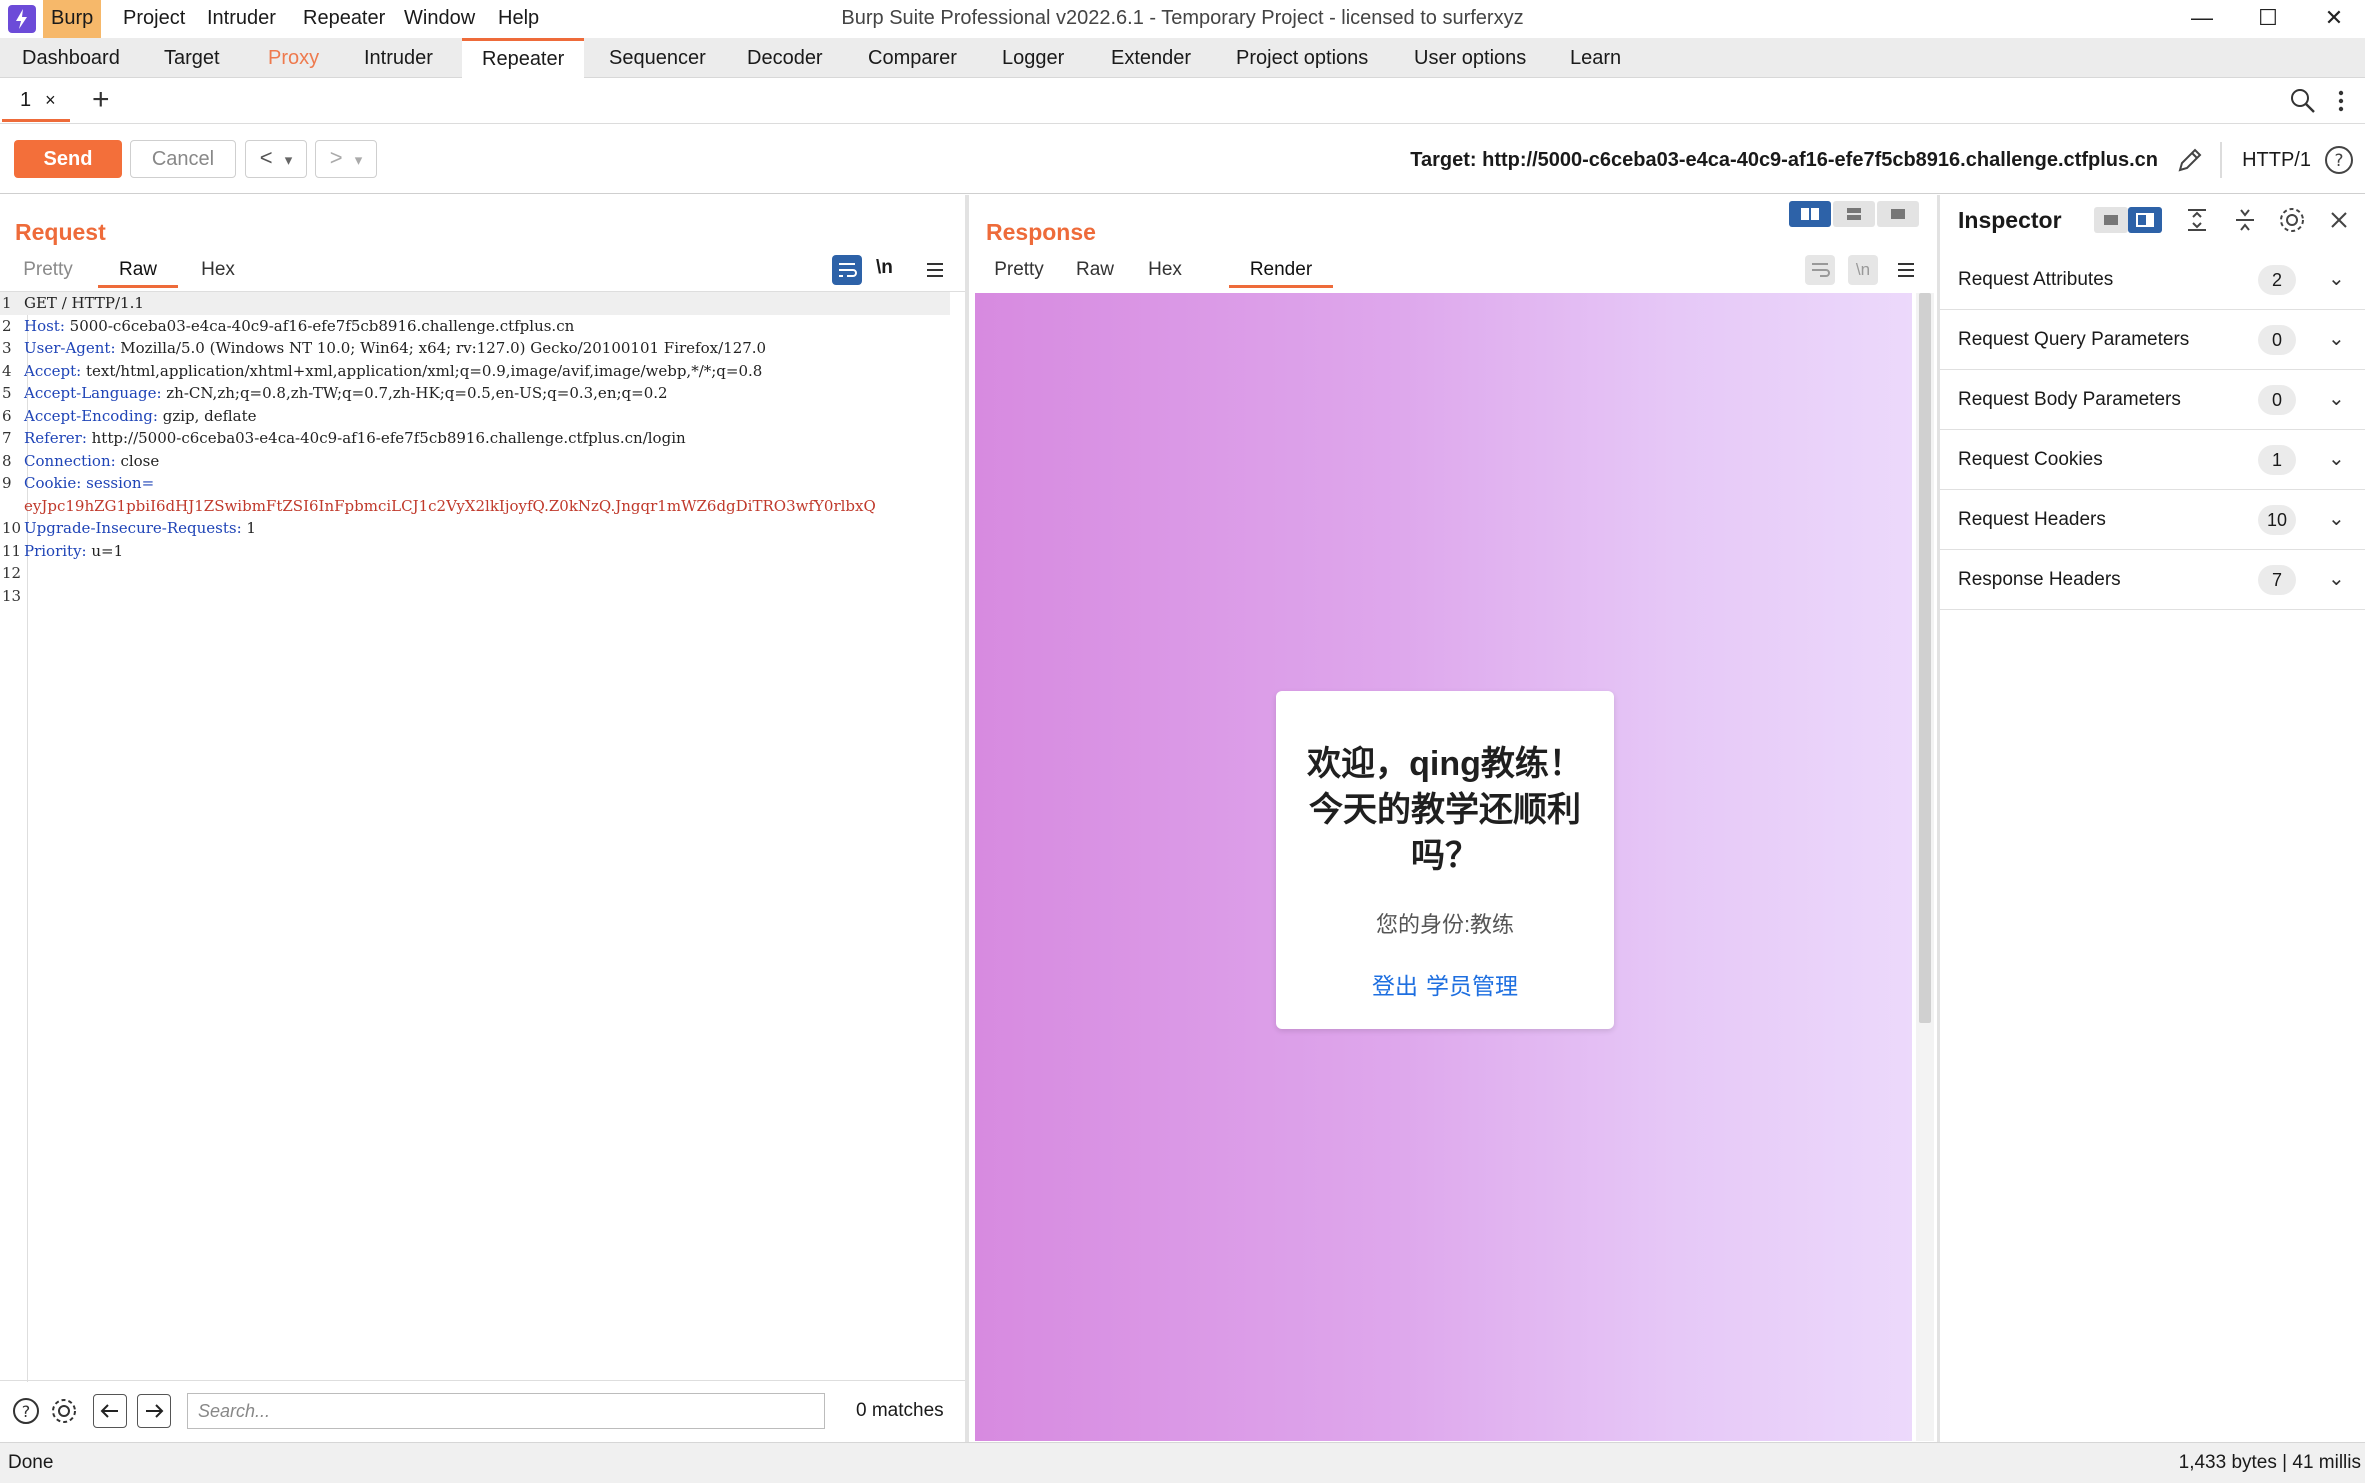 This screenshot has height=1483, width=2365. What do you see at coordinates (1019, 271) in the screenshot?
I see `response-tab-pretty: Pretty` at bounding box center [1019, 271].